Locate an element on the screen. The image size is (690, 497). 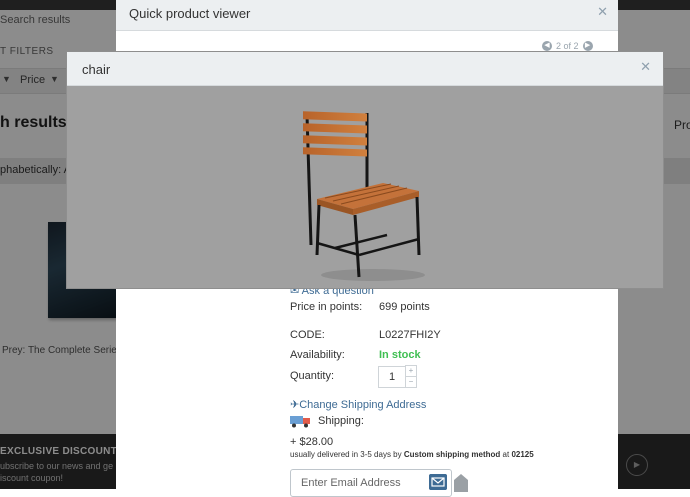
lightbox-header: chair ✕ is located at coordinates (365, 69).